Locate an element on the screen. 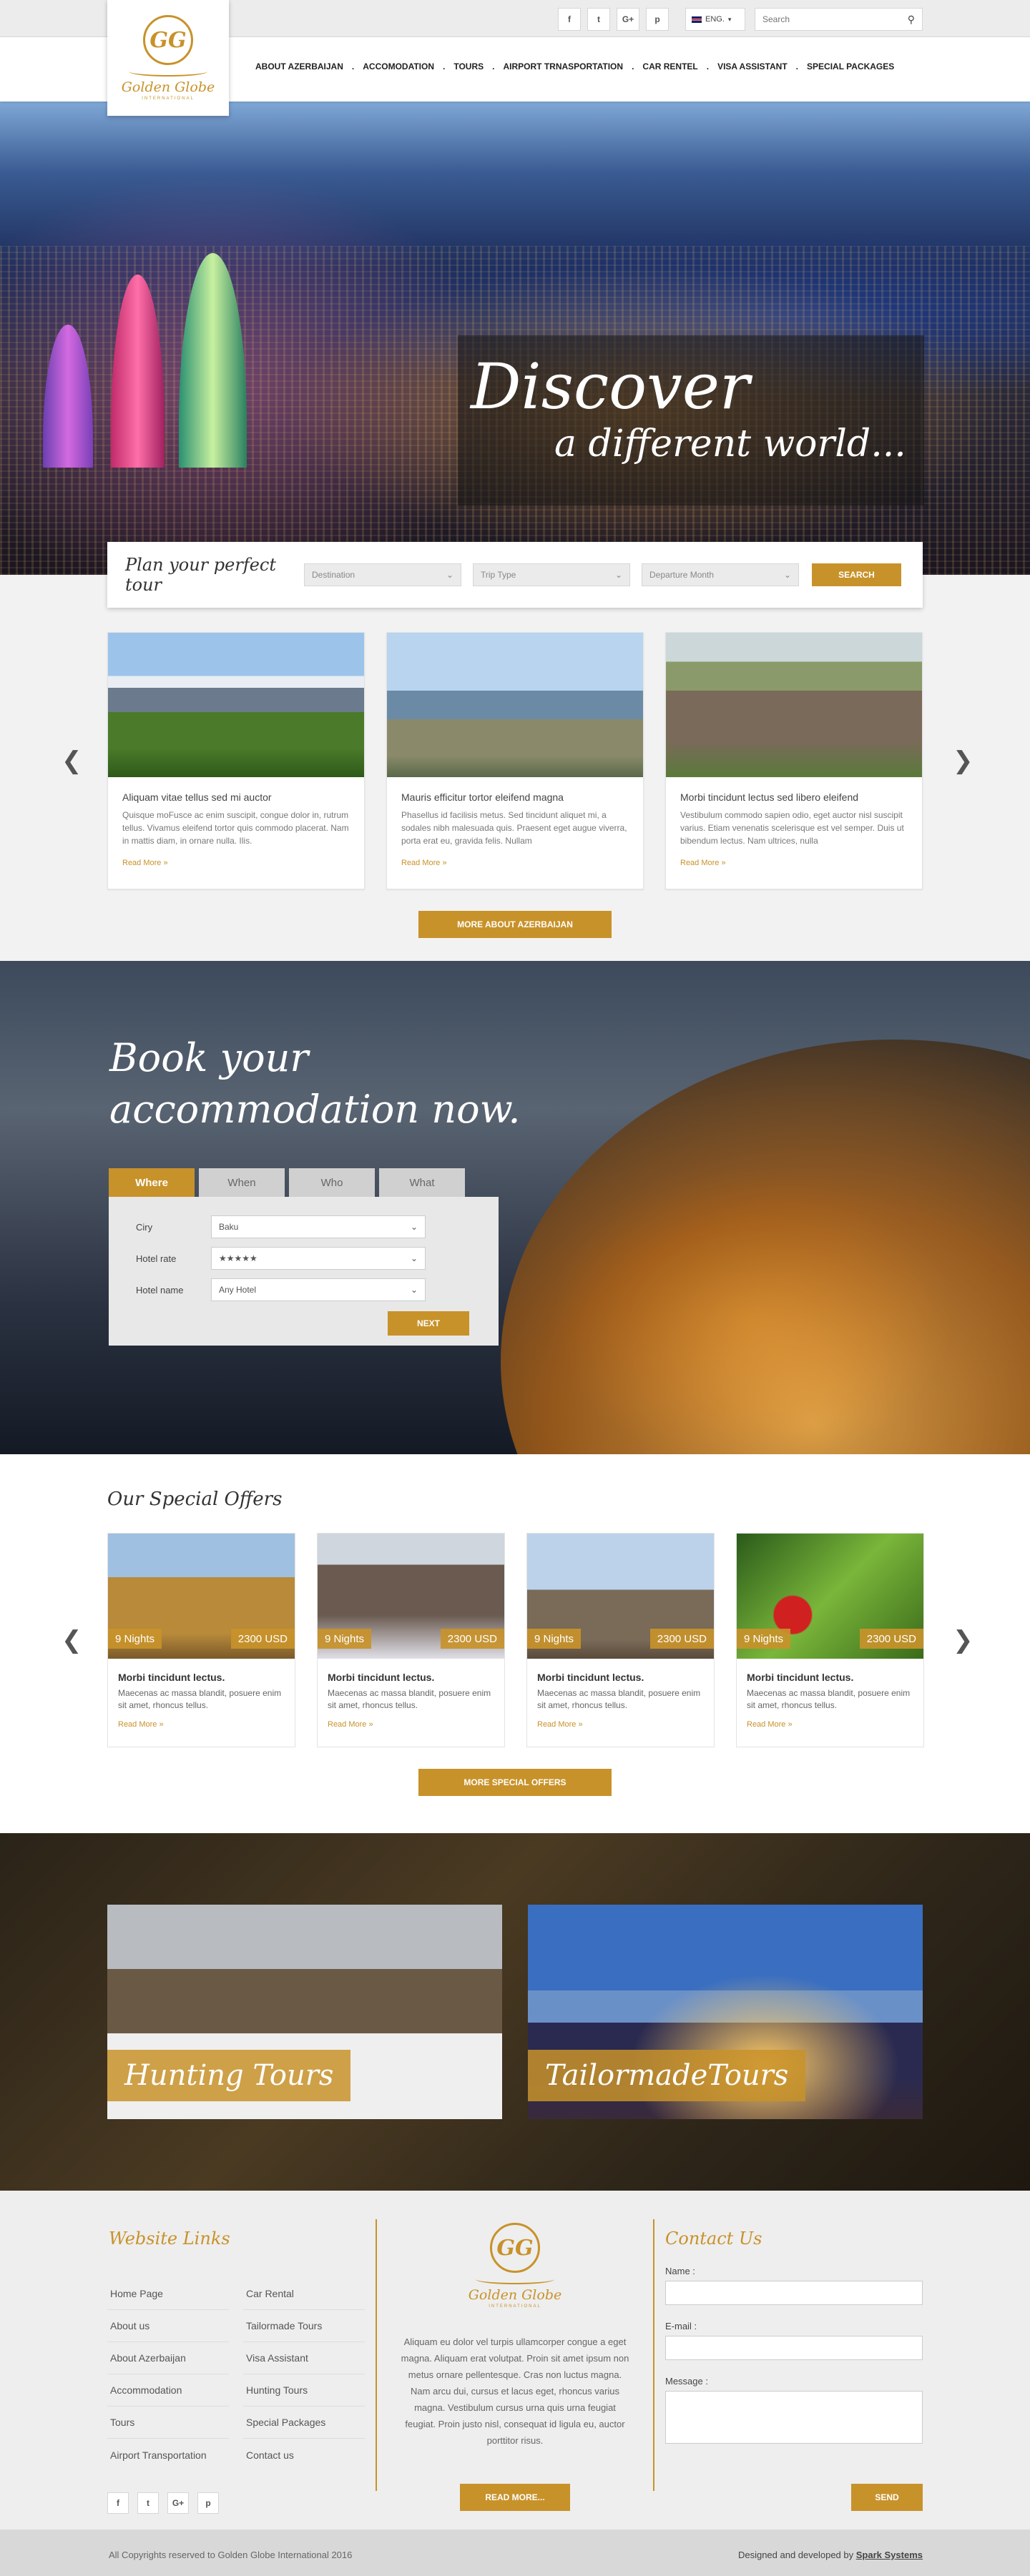 The width and height of the screenshot is (1030, 2576). footer-link-visa: Visa Assistant is located at coordinates (304, 2358).